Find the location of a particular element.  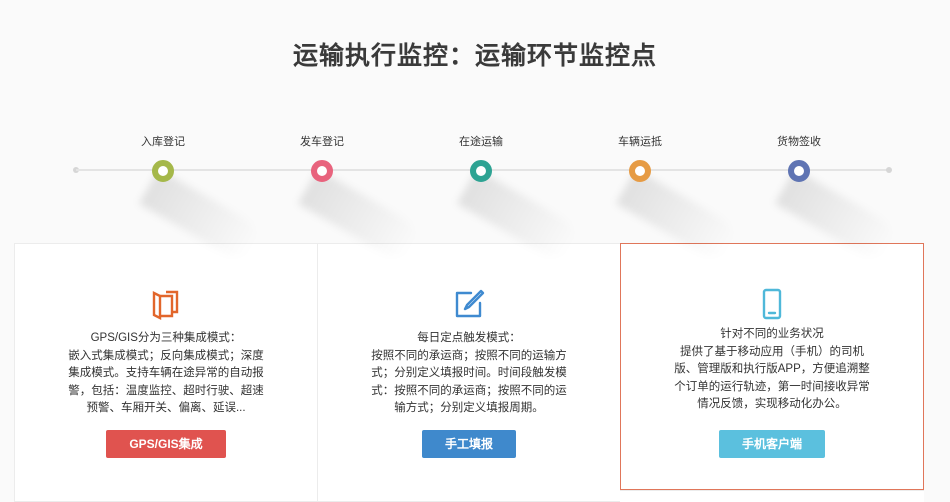

card-text-line: 情况反馈，实现移动化办公。 is located at coordinates (772, 404).